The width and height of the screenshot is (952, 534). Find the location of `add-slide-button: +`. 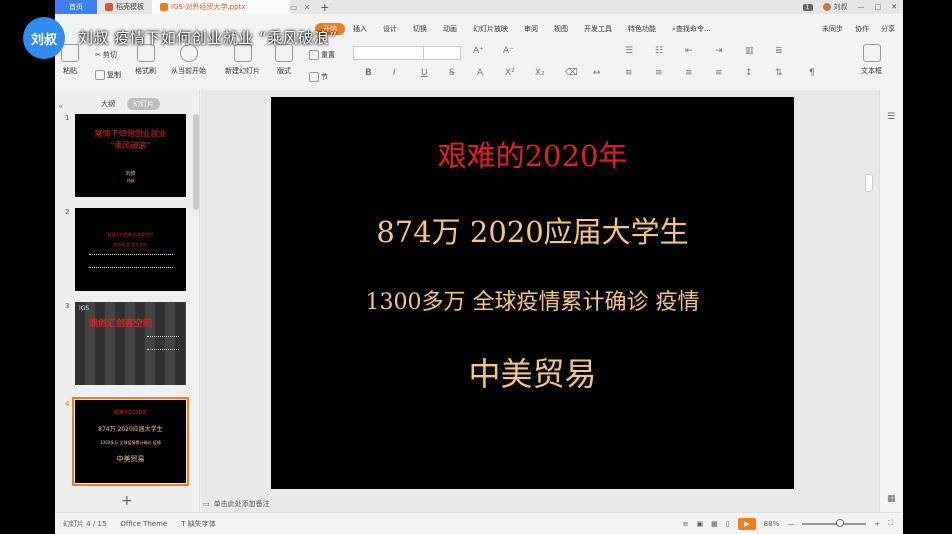

add-slide-button: + is located at coordinates (127, 501).